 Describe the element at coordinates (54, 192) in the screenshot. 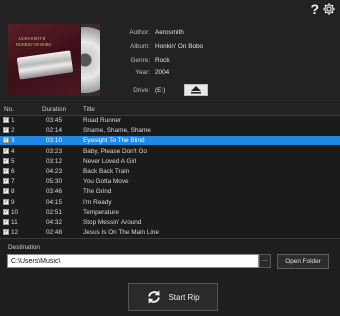

I see `track-duration: 03:46` at that location.